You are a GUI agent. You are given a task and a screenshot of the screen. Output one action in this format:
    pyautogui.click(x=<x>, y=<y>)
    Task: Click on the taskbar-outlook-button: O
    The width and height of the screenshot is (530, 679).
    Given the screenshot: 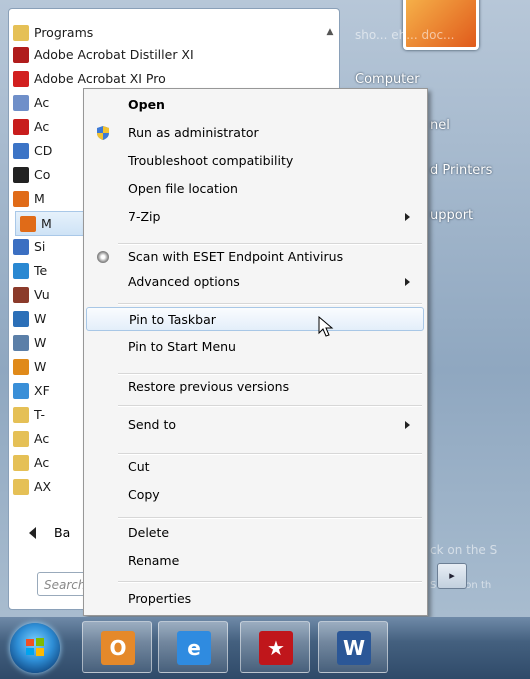 What is the action you would take?
    pyautogui.click(x=117, y=647)
    